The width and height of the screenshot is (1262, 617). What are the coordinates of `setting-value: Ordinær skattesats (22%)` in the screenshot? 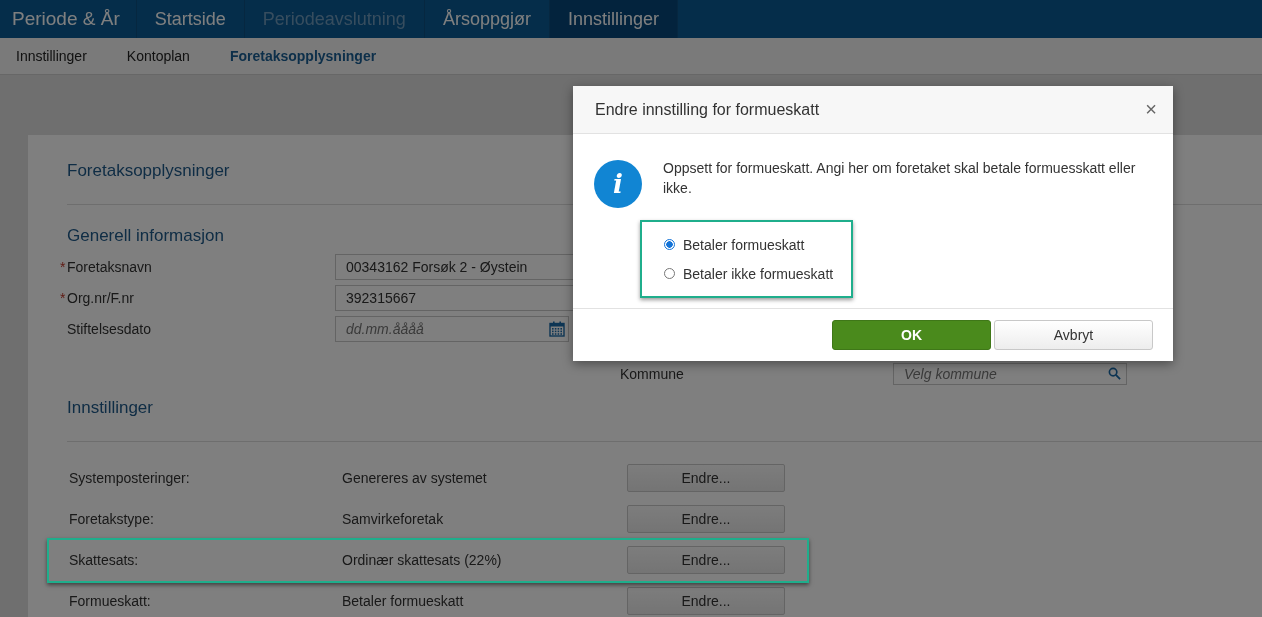 It's located at (422, 559).